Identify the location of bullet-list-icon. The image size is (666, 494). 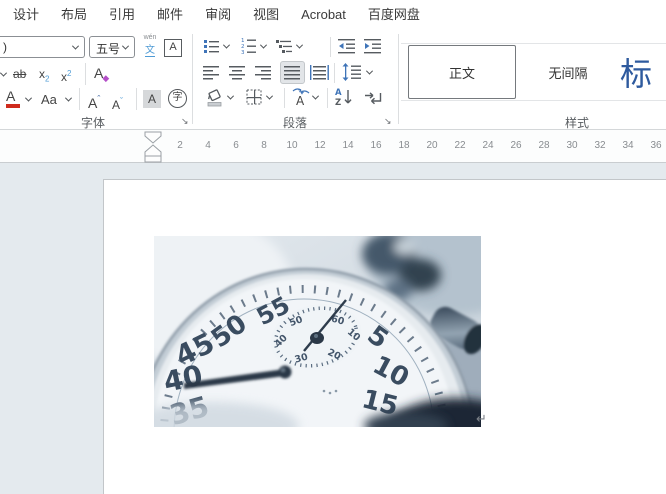
(211, 46).